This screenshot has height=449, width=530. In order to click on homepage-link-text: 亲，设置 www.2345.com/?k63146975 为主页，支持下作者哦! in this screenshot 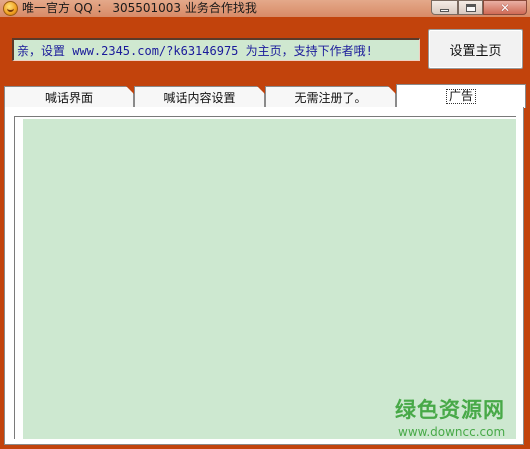, I will do `click(195, 51)`.